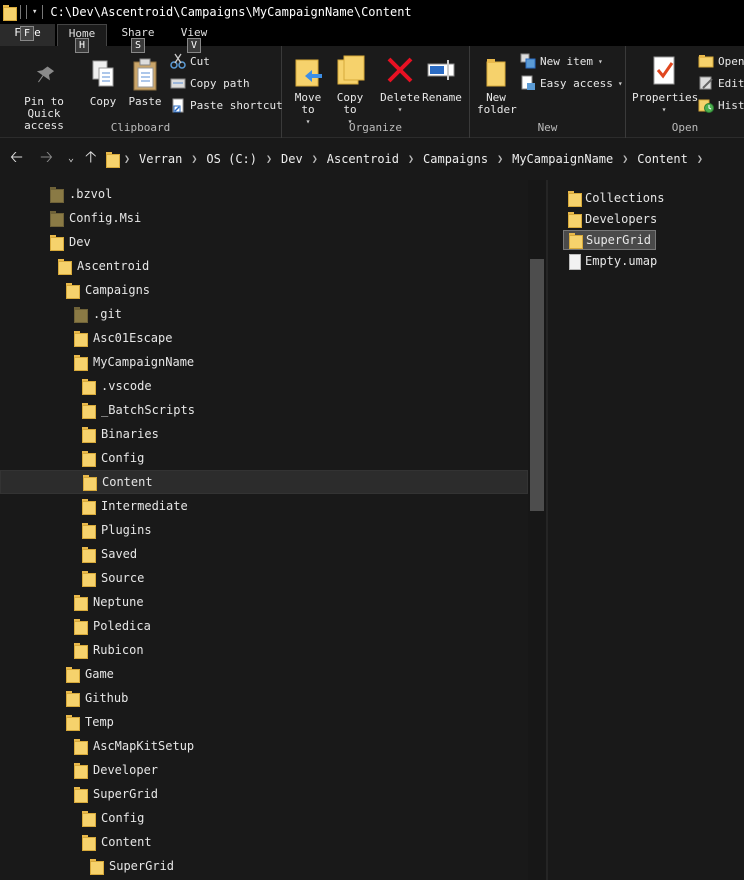 This screenshot has height=880, width=744. I want to click on scrollbar-thumb, so click(537, 385).